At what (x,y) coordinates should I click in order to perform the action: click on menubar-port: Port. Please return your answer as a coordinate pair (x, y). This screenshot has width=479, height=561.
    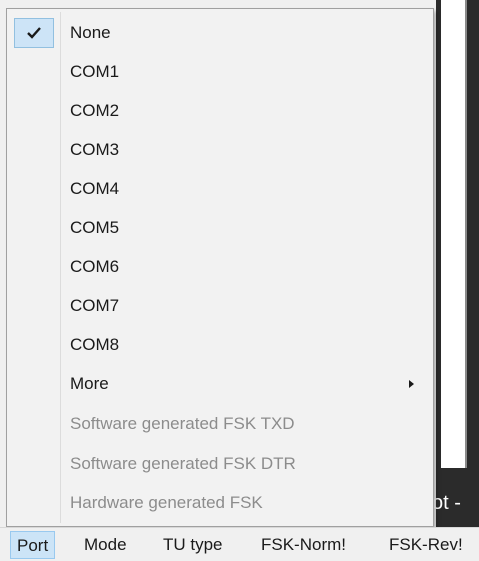
    Looking at the image, I should click on (33, 545).